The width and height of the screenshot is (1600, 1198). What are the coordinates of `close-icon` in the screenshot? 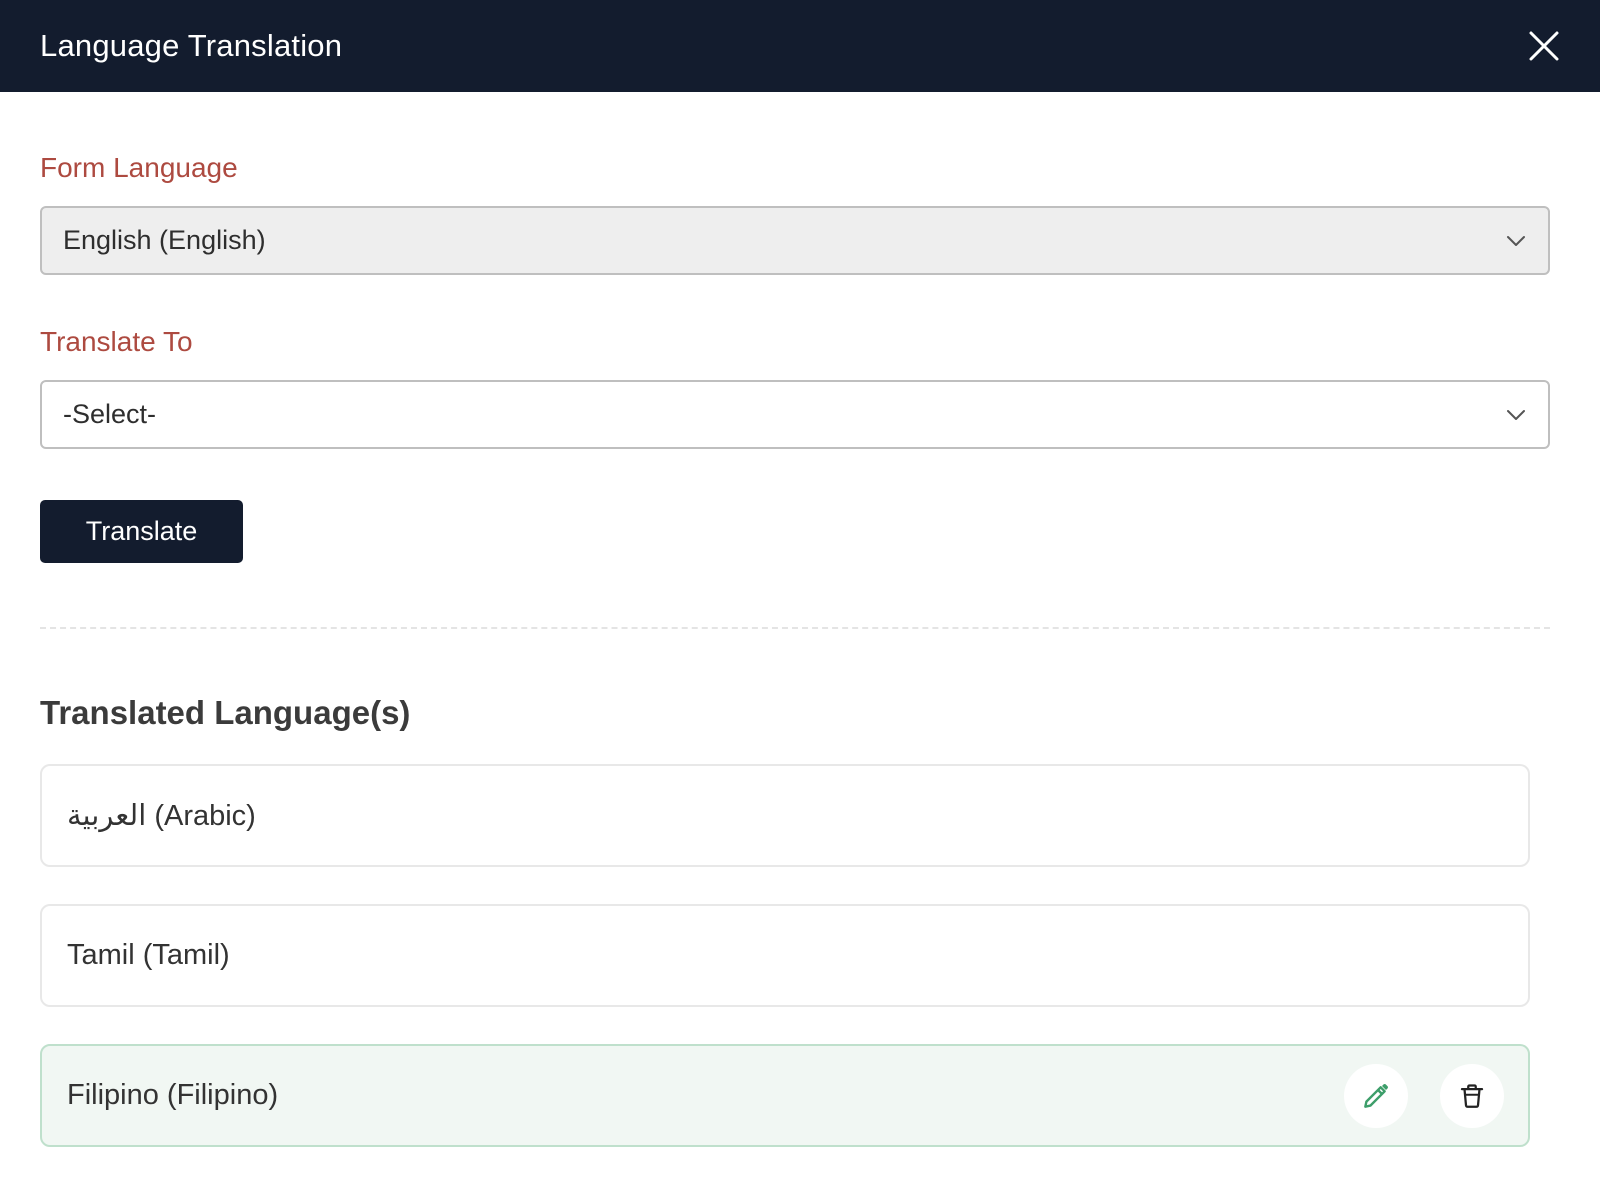 It's located at (1544, 46).